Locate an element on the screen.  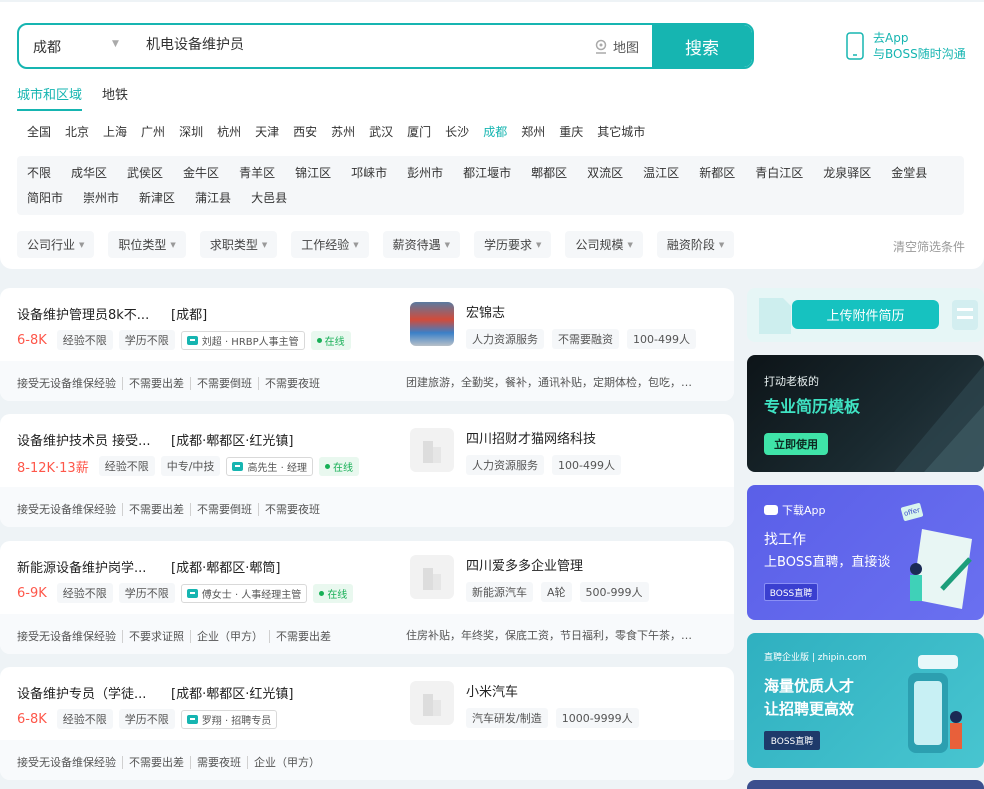
app-promo: 去App 与BOSS随时沟通 is located at coordinates (905, 46).